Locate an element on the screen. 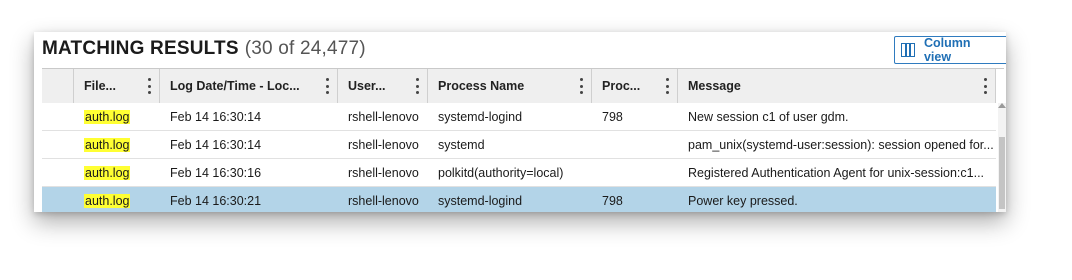 Image resolution: width=1072 pixels, height=280 pixels. column-header-process-name: Process Name is located at coordinates (510, 86).